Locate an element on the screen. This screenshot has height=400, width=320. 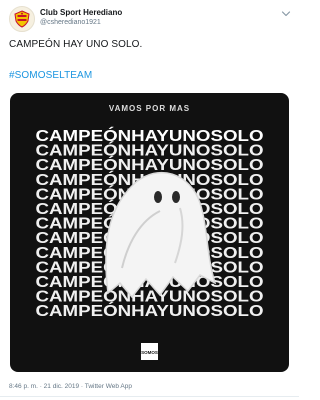
poster-top-label: VAMOS POR MAS is located at coordinates (149, 108).